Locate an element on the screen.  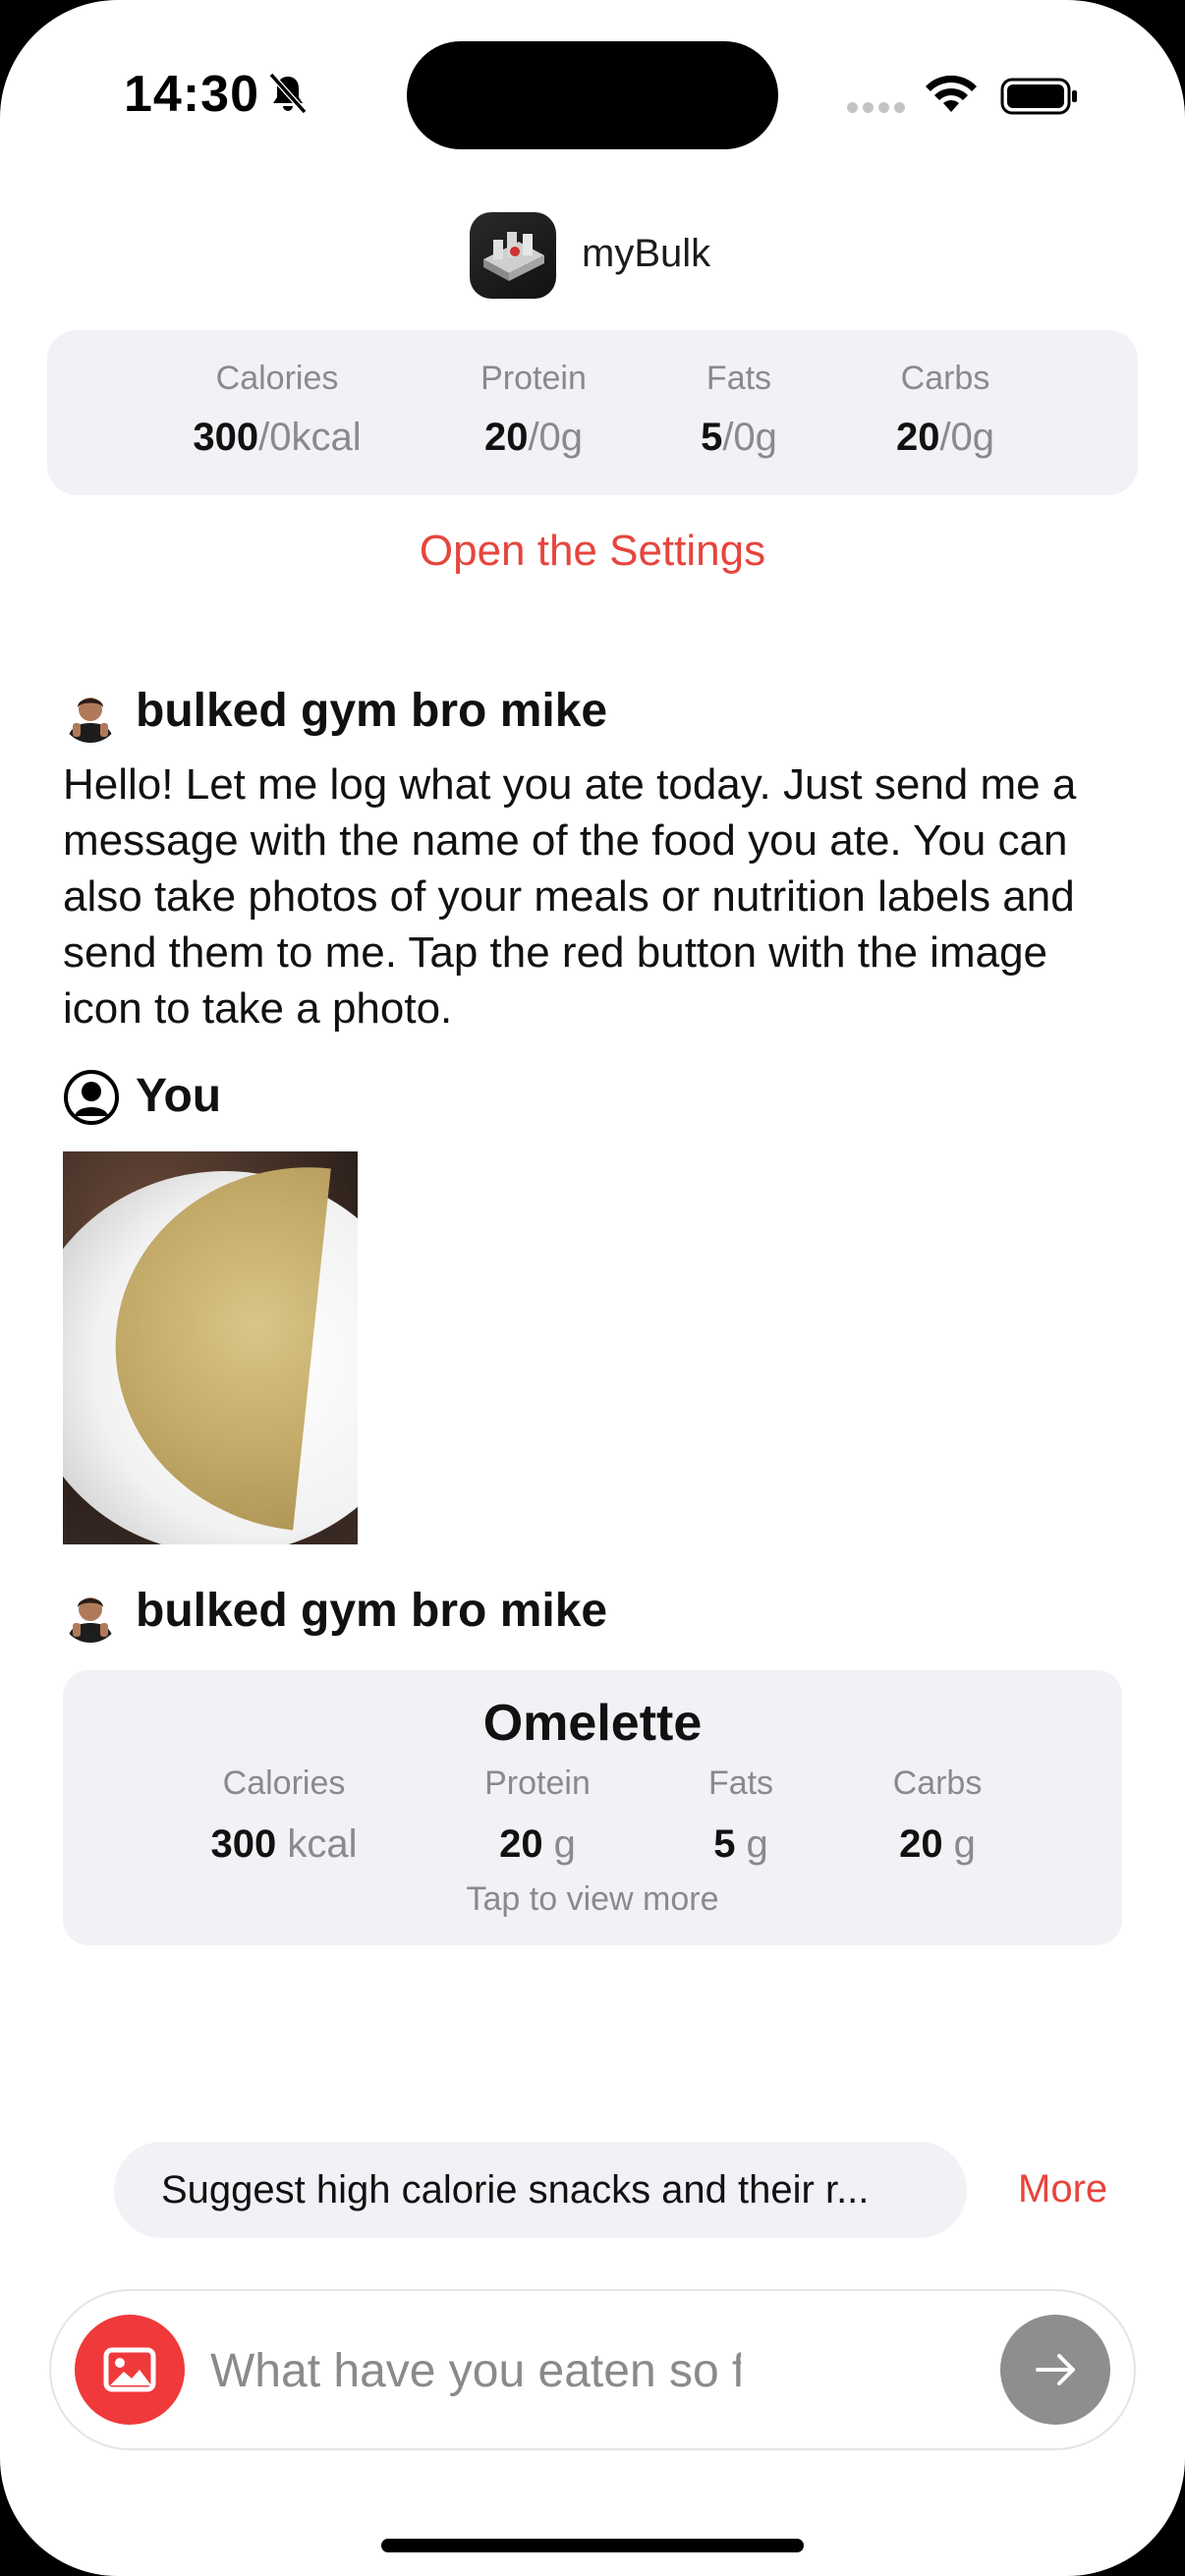
open-settings-link: Open the Settings is located at coordinates (592, 551).